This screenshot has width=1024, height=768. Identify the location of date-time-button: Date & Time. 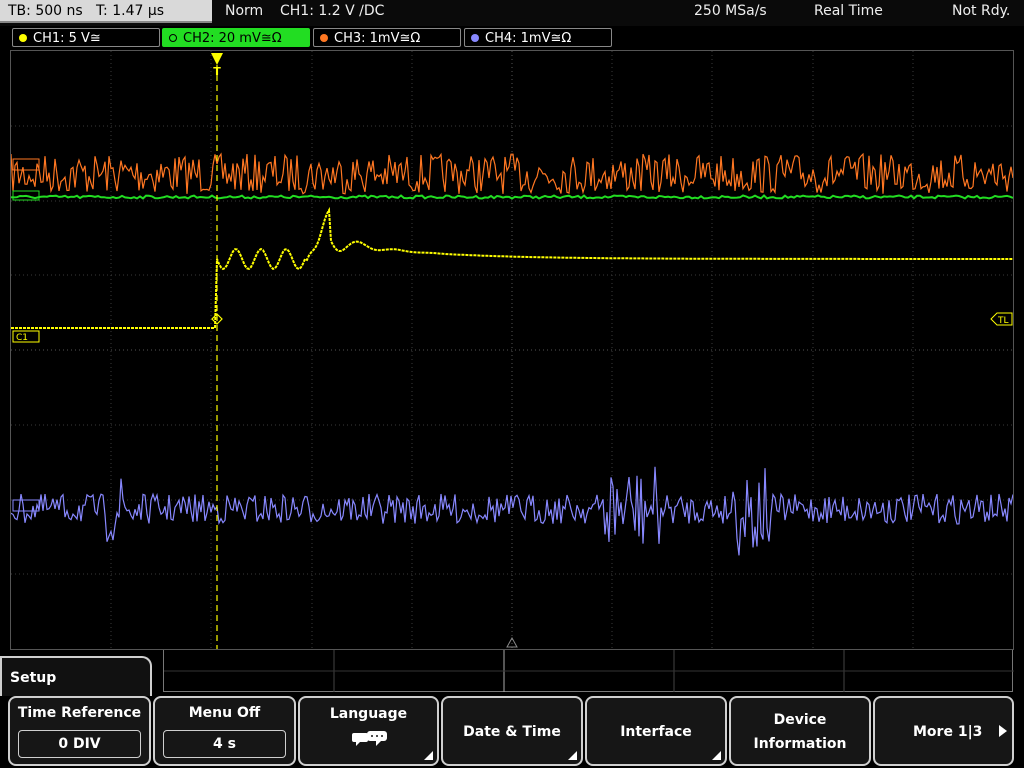
(512, 731).